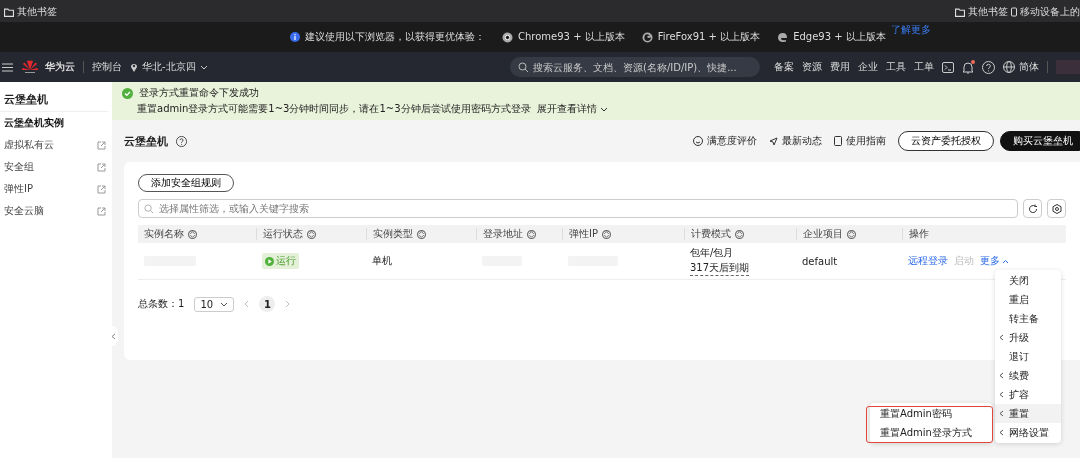 Image resolution: width=1080 pixels, height=458 pixels. I want to click on learn-more-link: 了解更多, so click(910, 30).